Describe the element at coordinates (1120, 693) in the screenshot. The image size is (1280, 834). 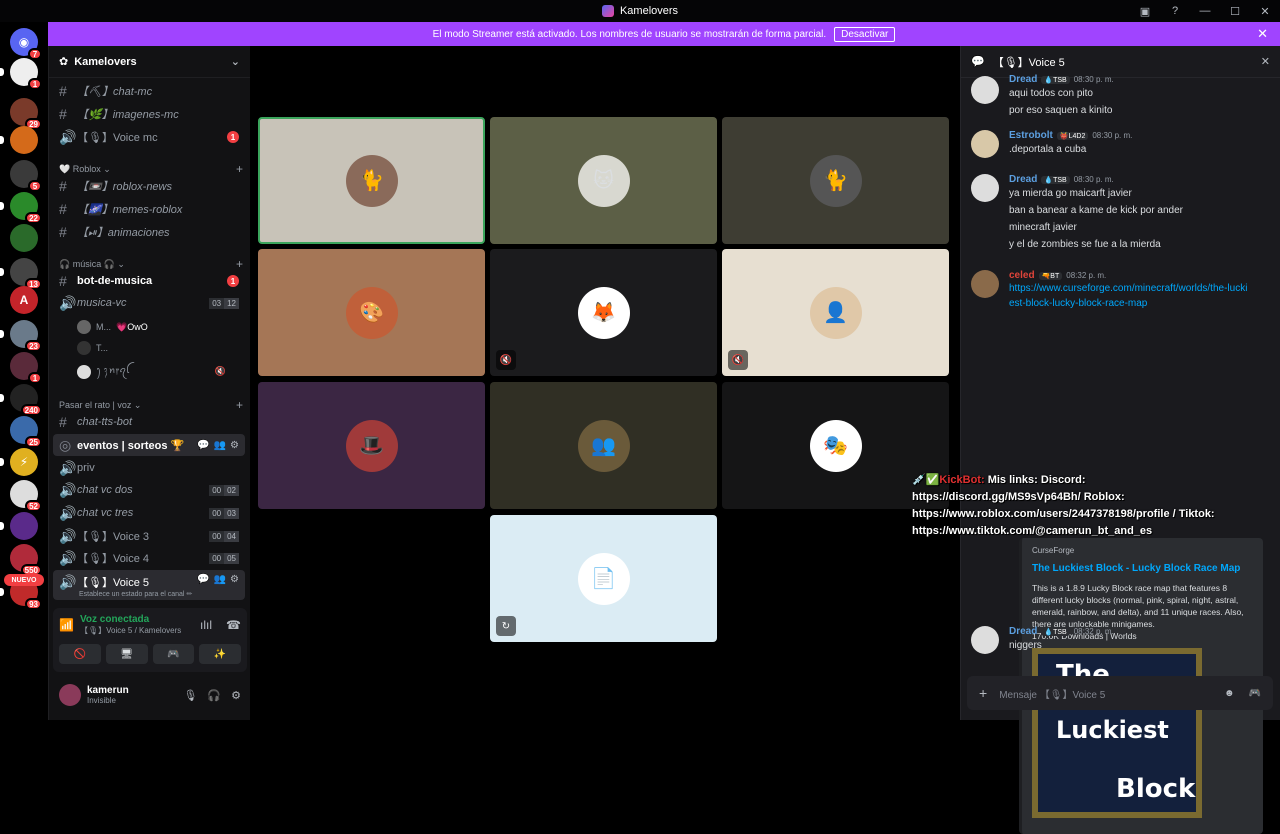
I see `message-composer: + Mensaje 【🎙】Voice 5 ☻ 🎮` at that location.